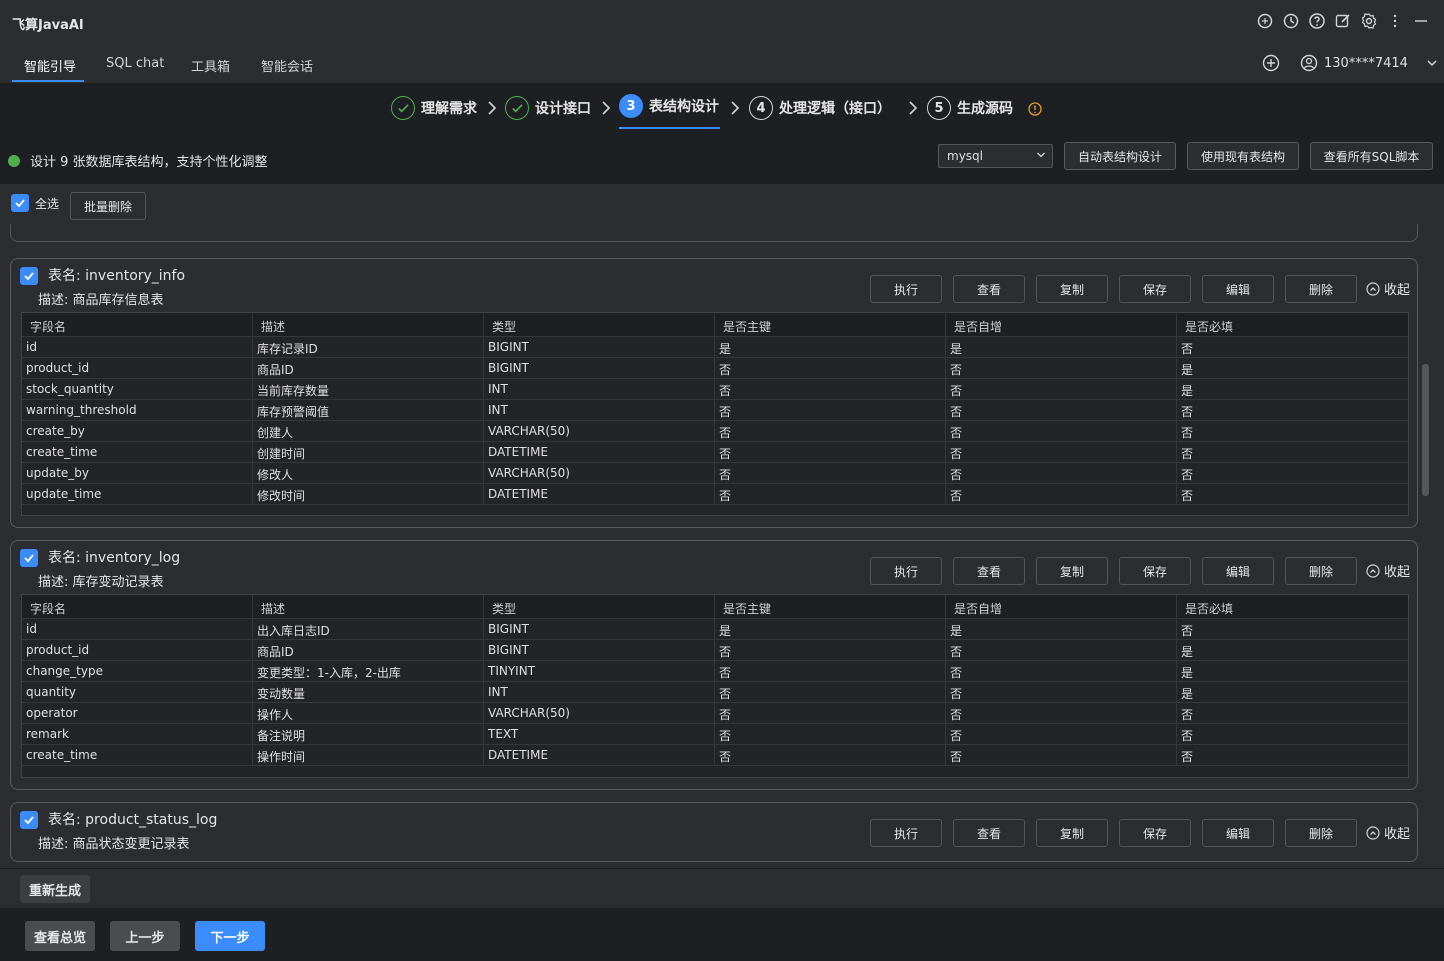 The height and width of the screenshot is (961, 1444). I want to click on step-4: 4 处理逻辑（接口）, so click(820, 108).